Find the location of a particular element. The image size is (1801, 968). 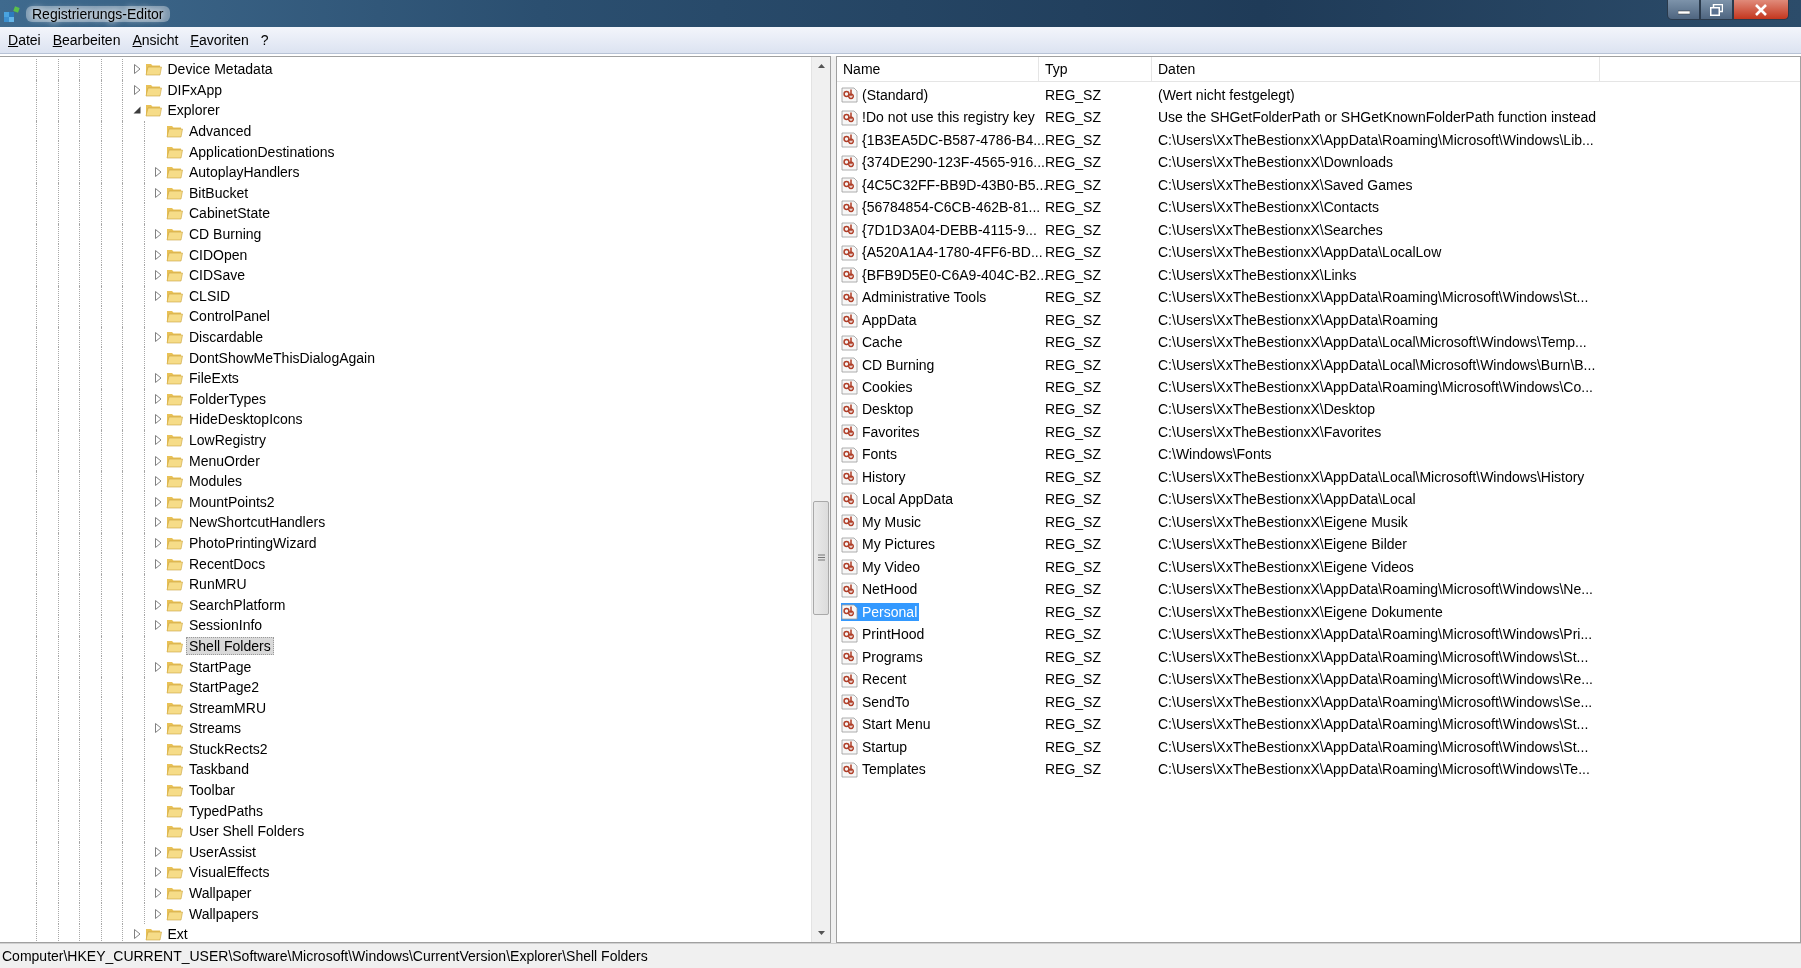

value-name: Programs is located at coordinates (883, 656).